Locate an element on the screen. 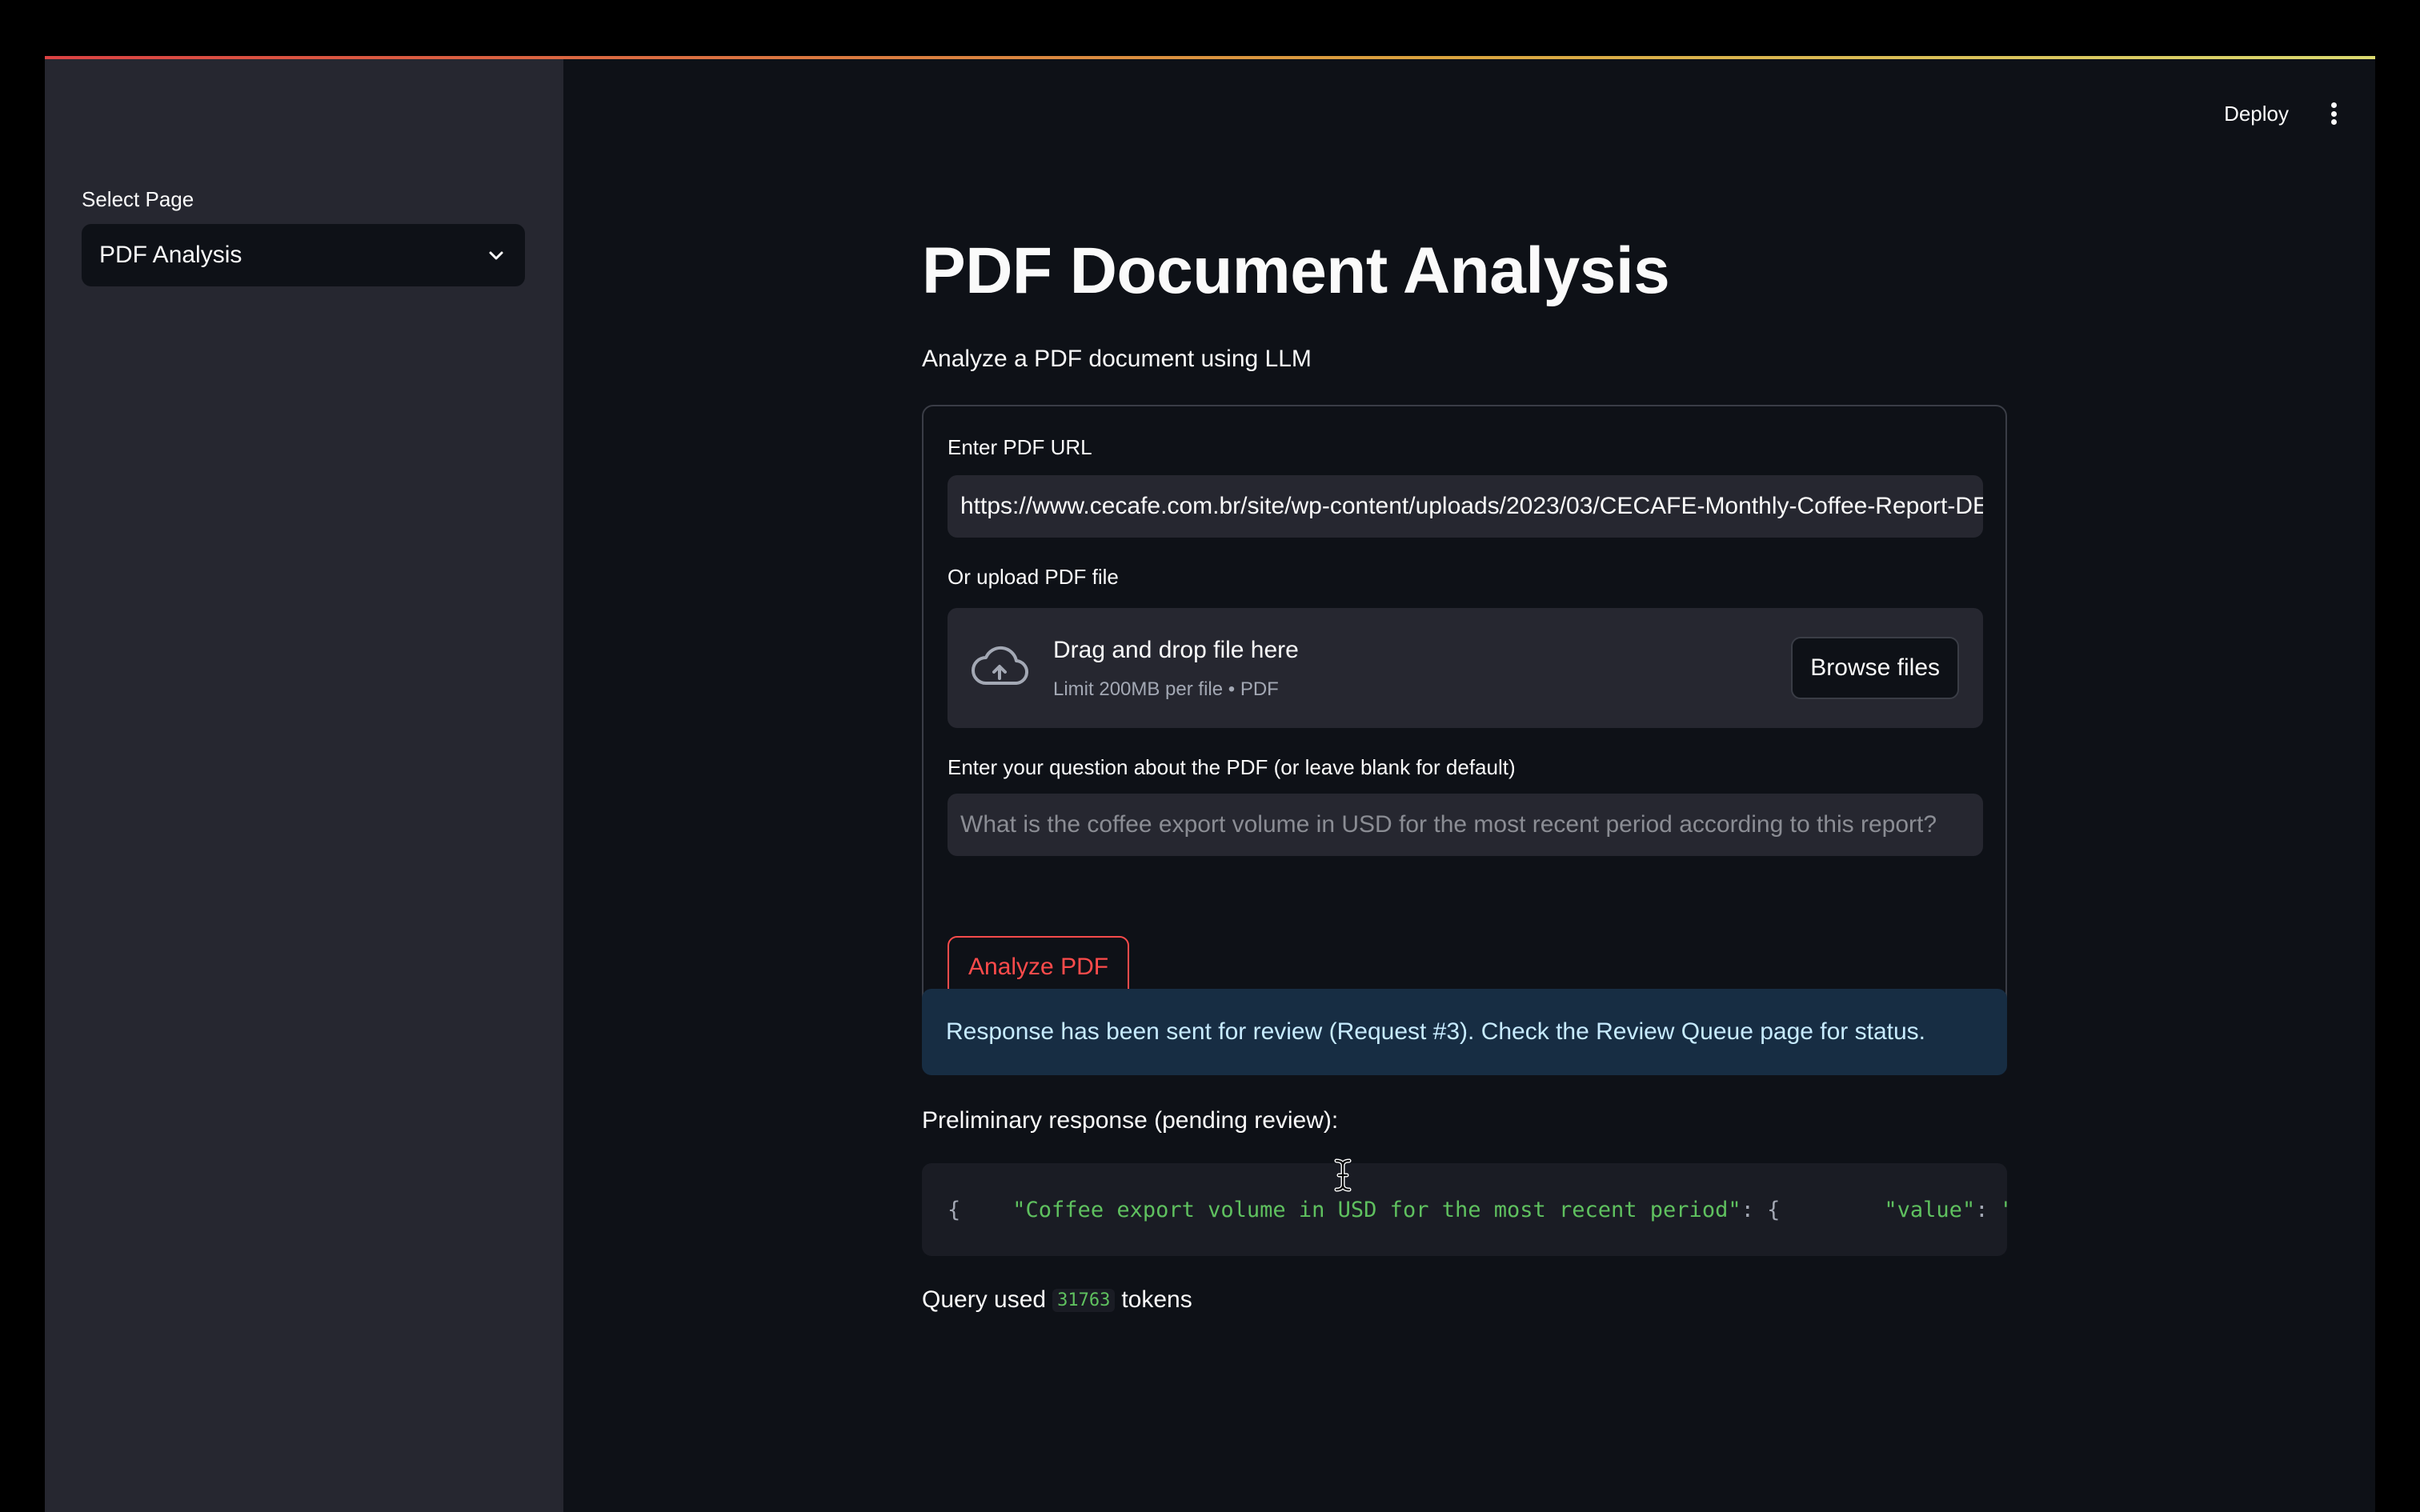  kebab-menu-icon is located at coordinates (2333, 114).